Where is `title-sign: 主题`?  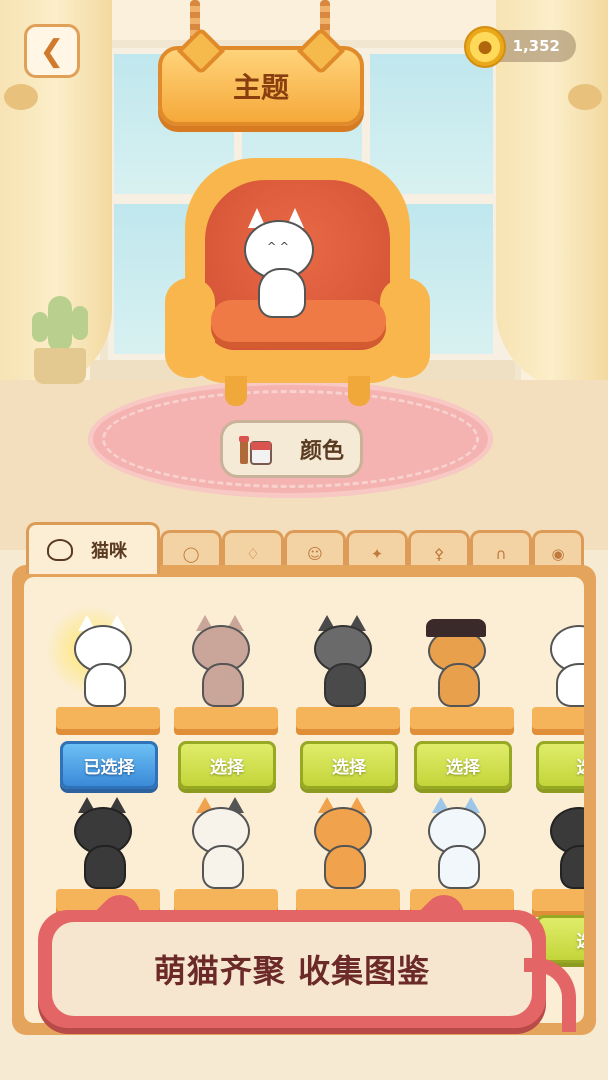
title-sign: 主题 is located at coordinates (261, 76).